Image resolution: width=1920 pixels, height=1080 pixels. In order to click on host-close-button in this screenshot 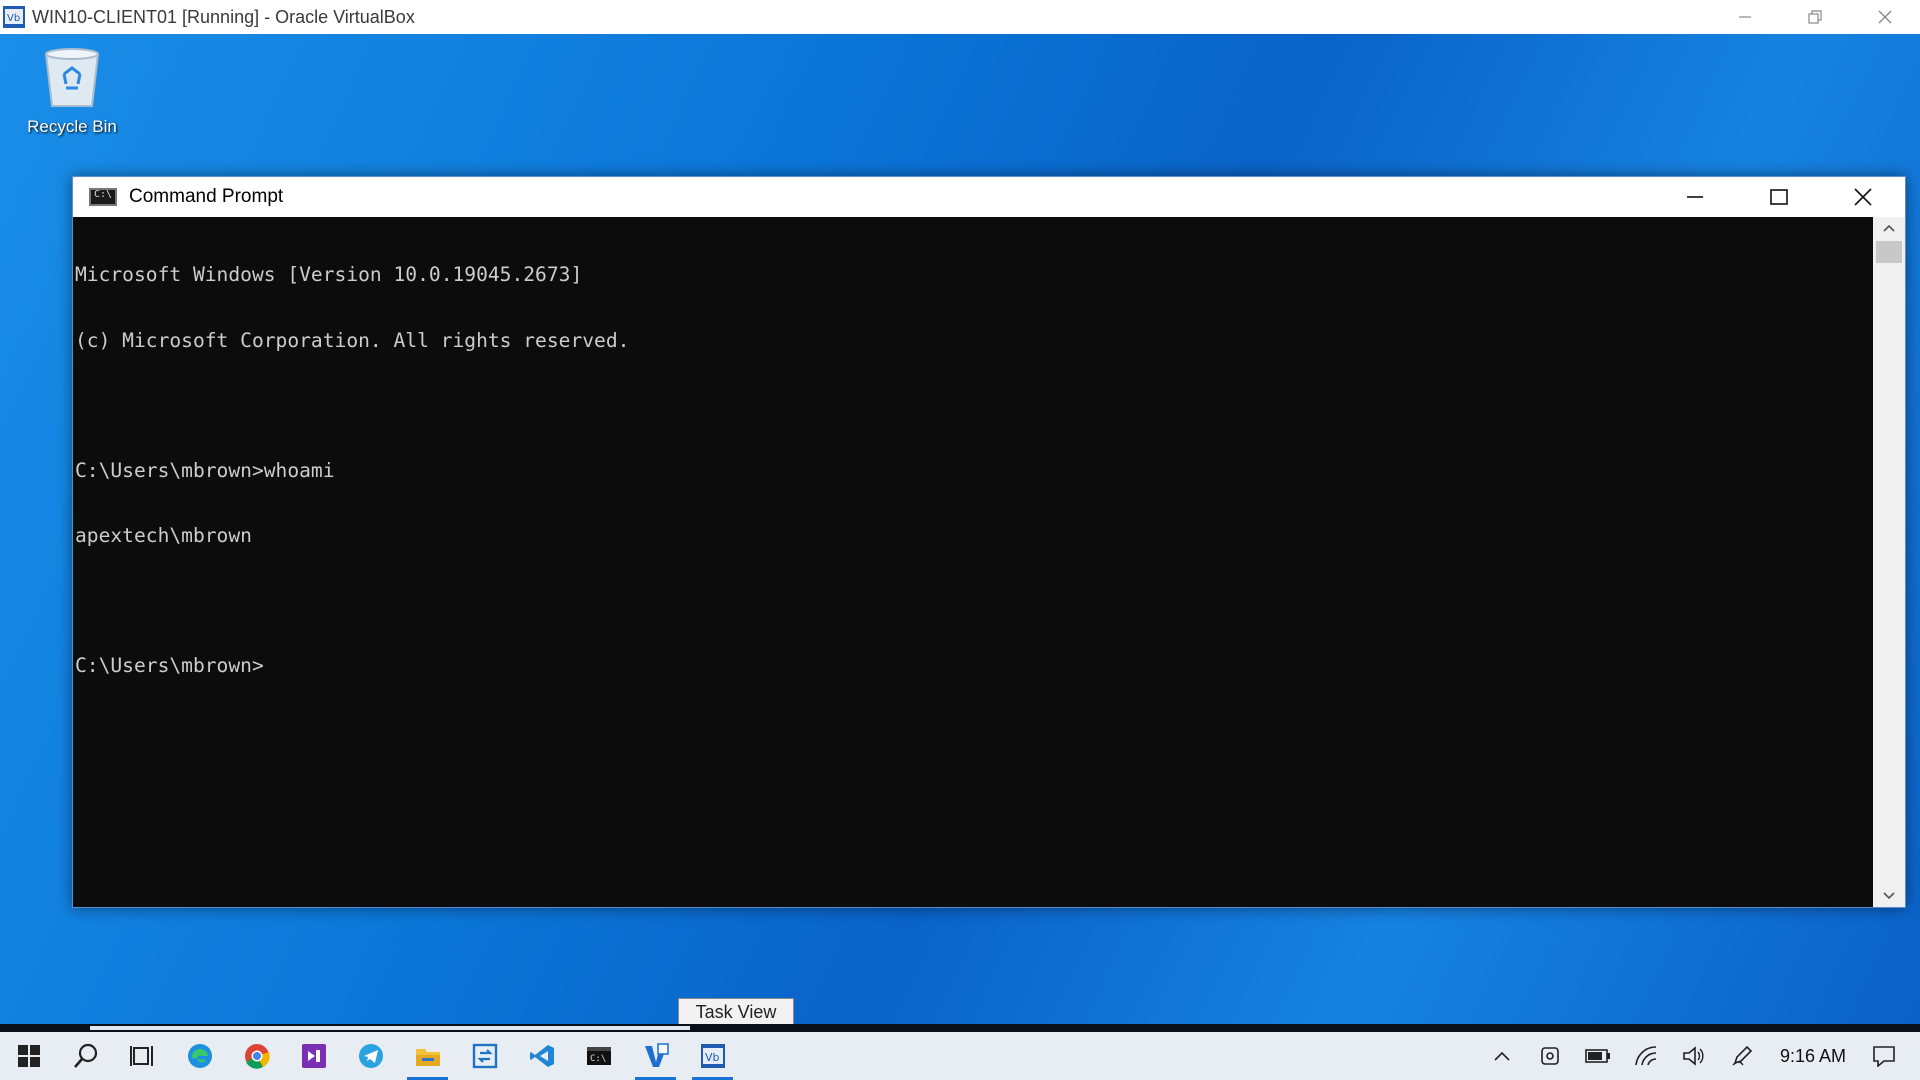, I will do `click(1885, 17)`.